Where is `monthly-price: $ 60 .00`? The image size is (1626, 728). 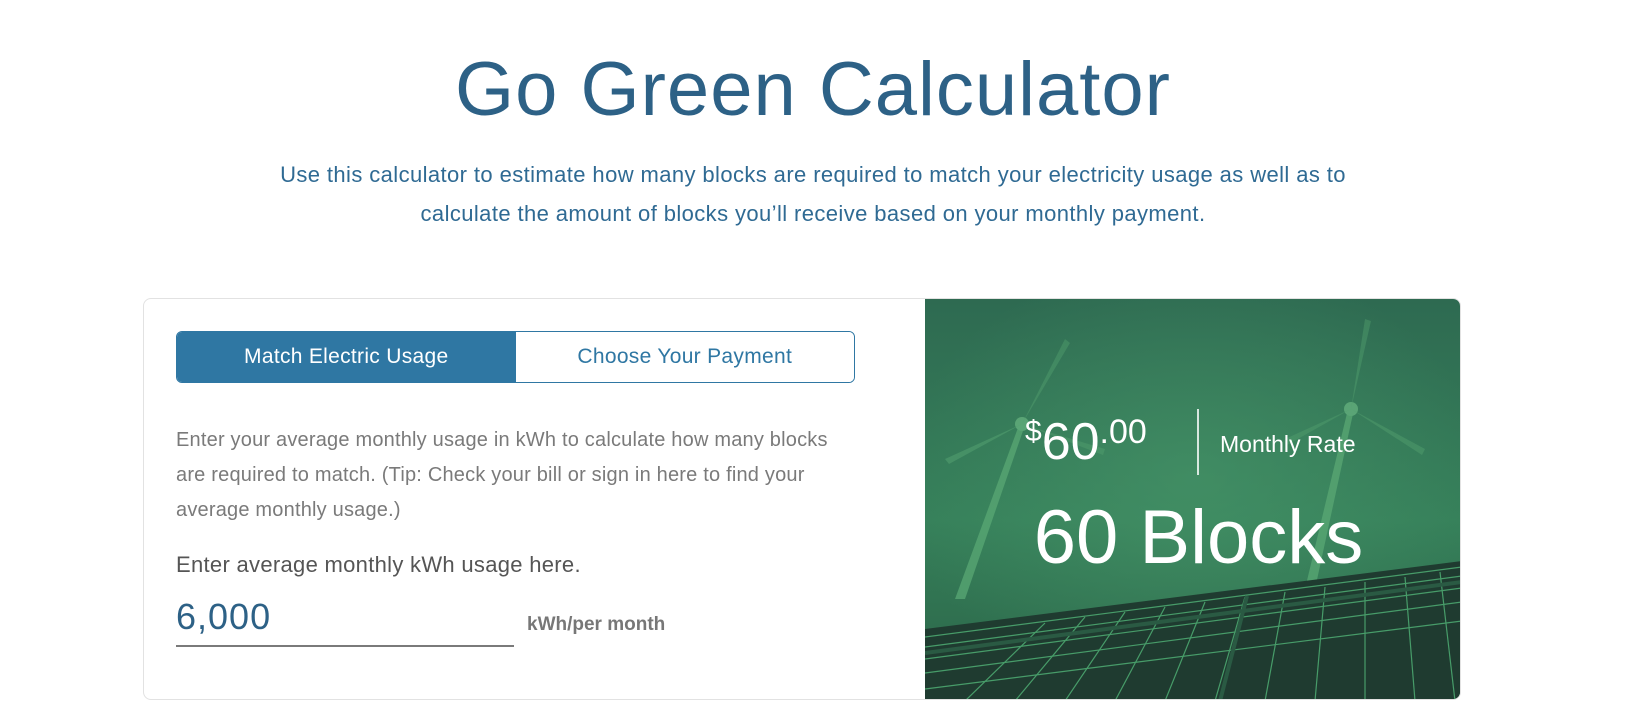 monthly-price: $ 60 .00 is located at coordinates (1086, 442).